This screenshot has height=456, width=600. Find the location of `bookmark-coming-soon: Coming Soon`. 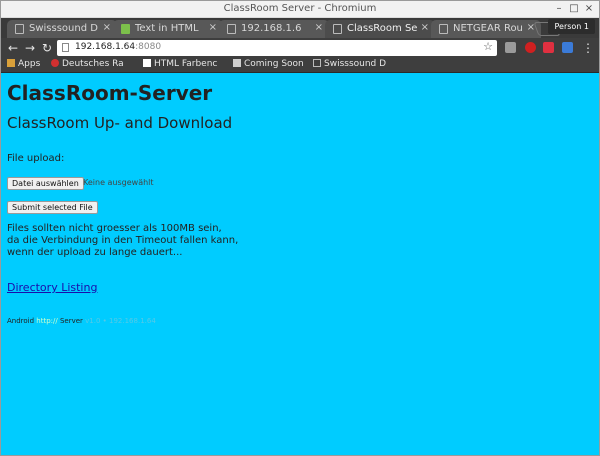

bookmark-coming-soon: Coming Soon is located at coordinates (268, 64).